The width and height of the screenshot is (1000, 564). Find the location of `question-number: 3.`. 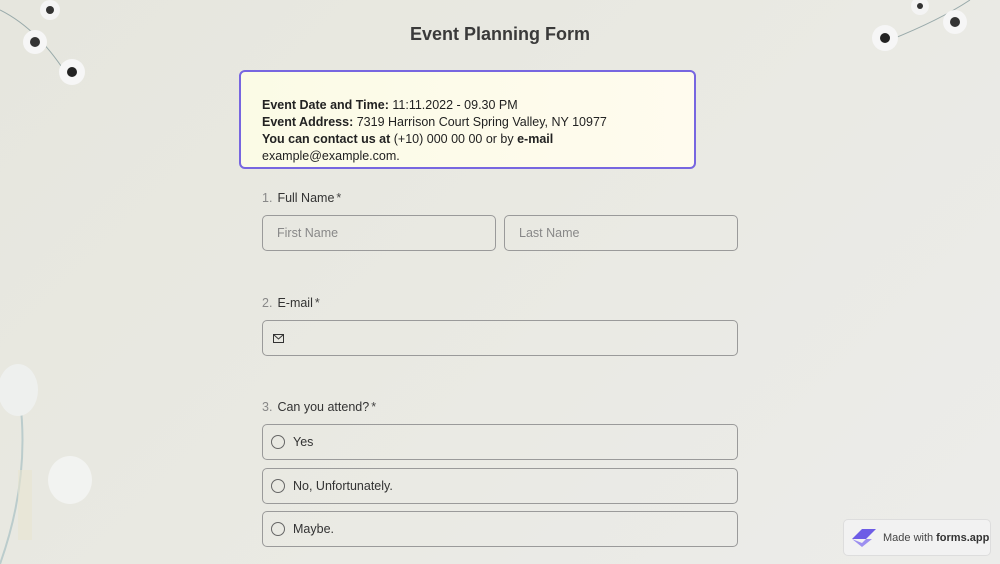

question-number: 3. is located at coordinates (267, 407).